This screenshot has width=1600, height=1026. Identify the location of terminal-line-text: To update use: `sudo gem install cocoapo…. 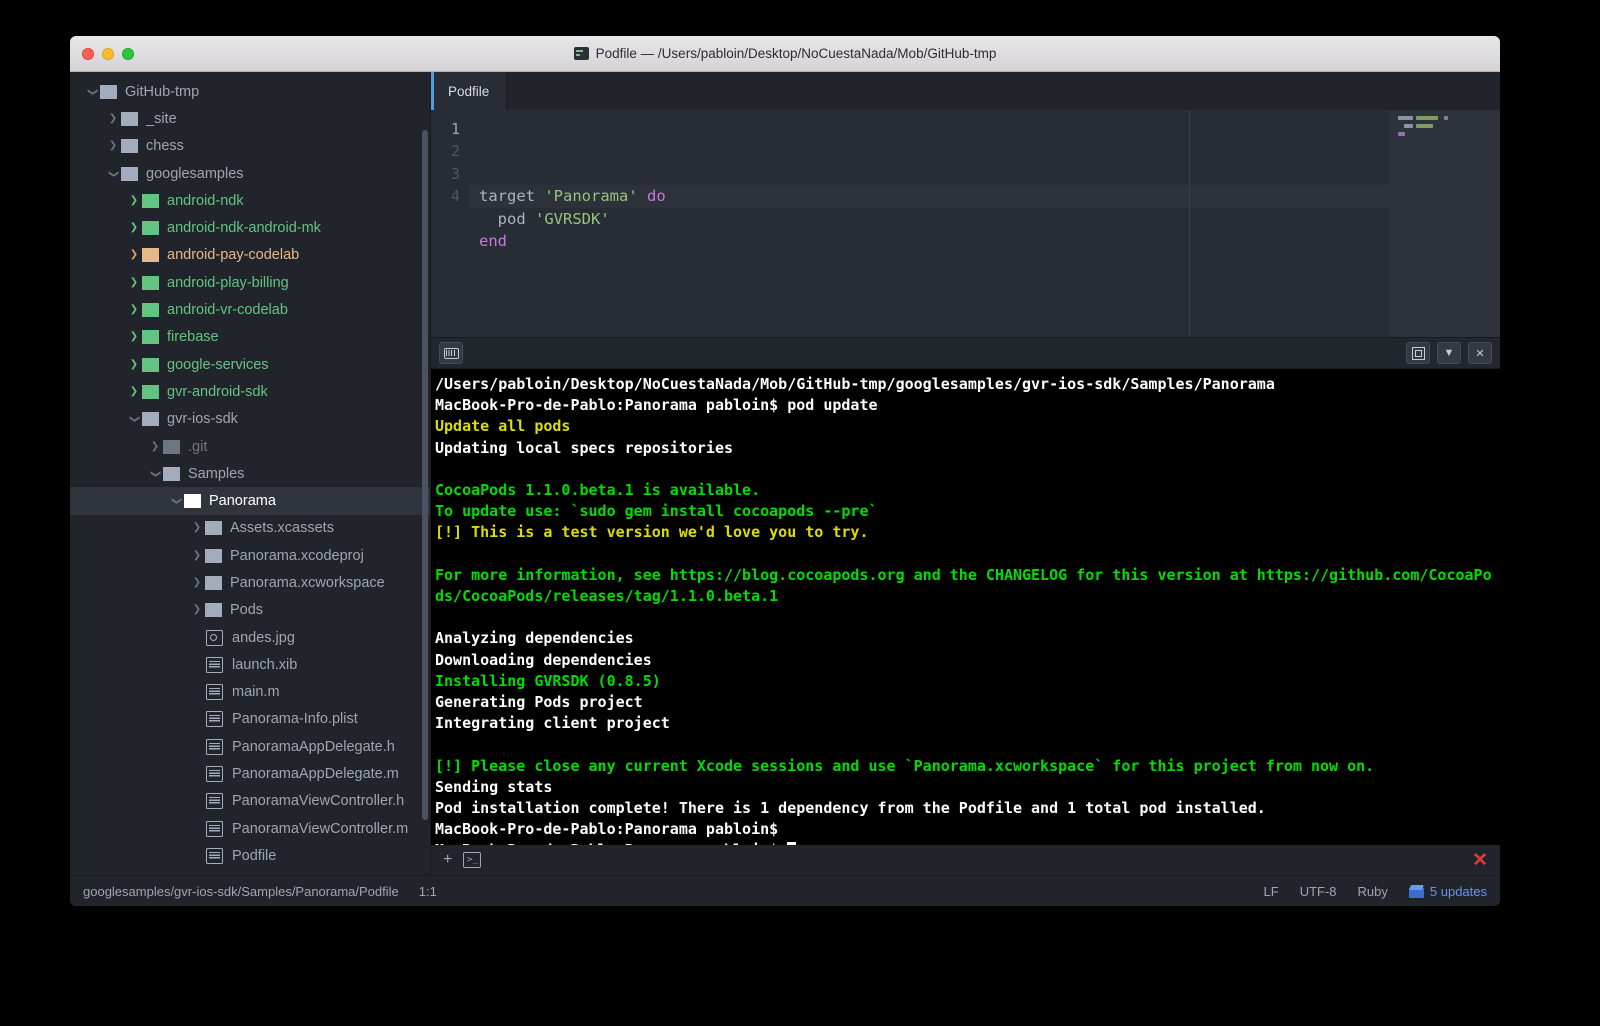
(656, 511).